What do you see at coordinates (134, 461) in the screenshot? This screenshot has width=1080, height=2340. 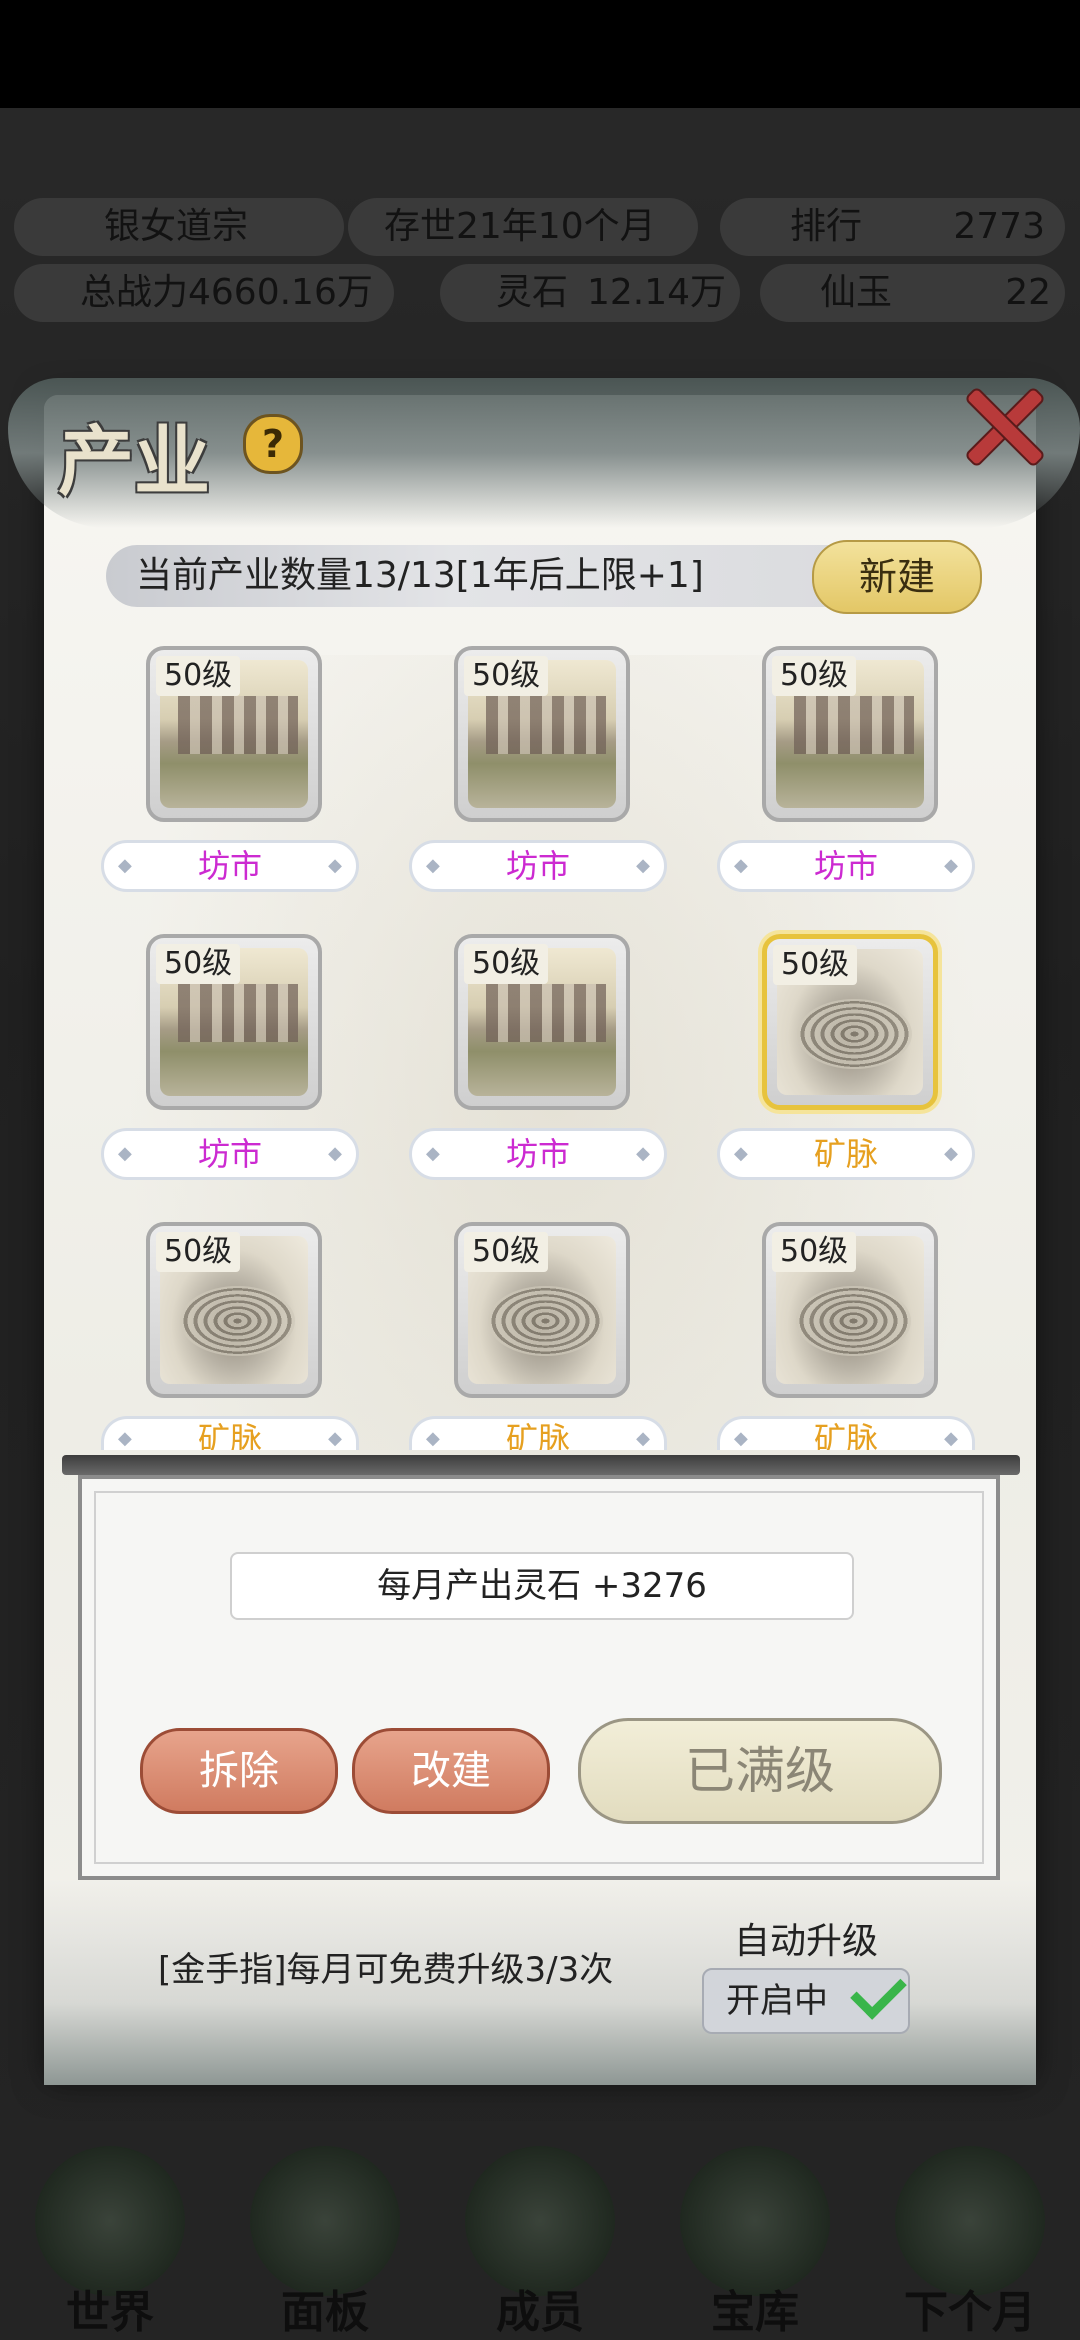 I see `dialog-title: 产业` at bounding box center [134, 461].